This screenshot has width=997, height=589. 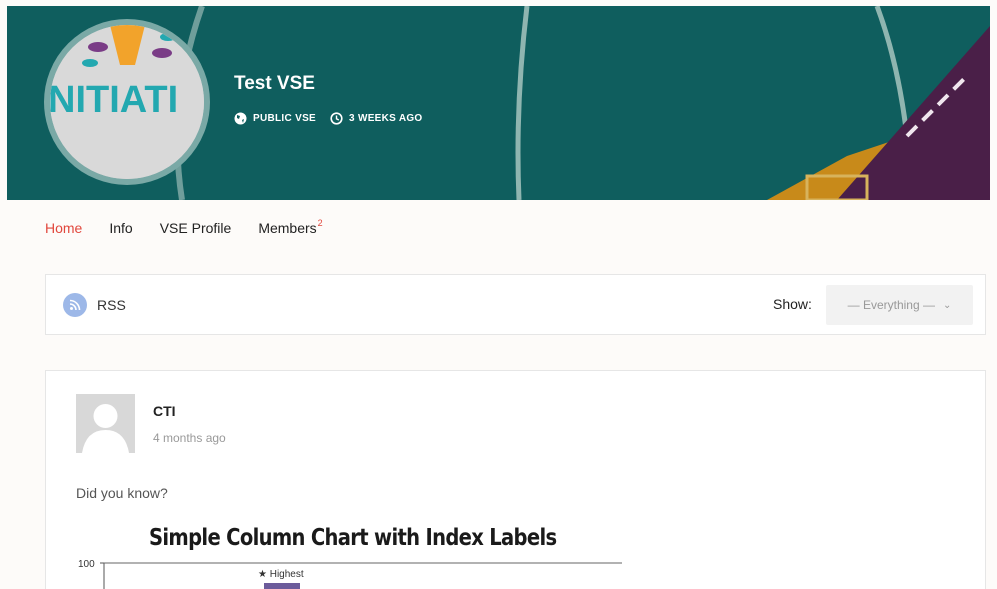 What do you see at coordinates (792, 304) in the screenshot?
I see `show-label: Show:` at bounding box center [792, 304].